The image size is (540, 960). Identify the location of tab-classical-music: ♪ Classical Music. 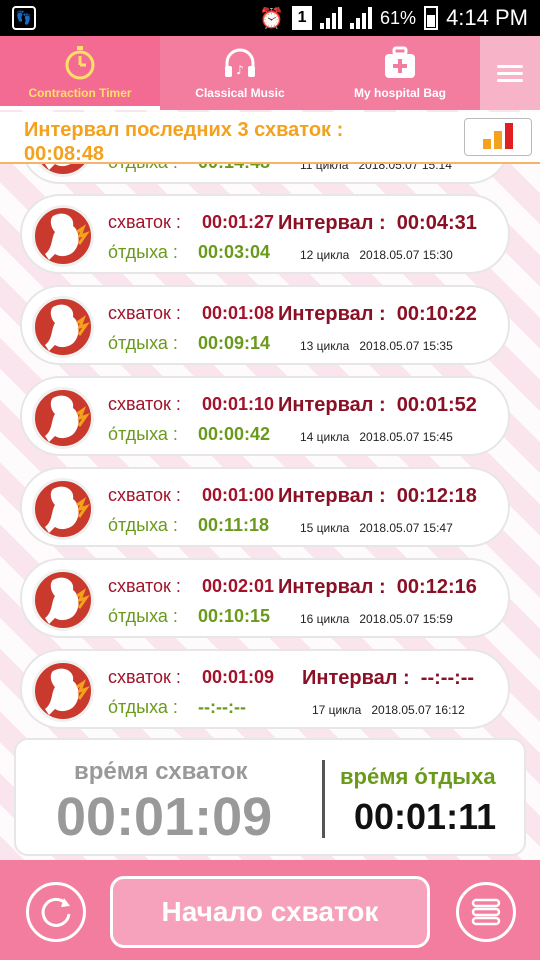
(240, 73).